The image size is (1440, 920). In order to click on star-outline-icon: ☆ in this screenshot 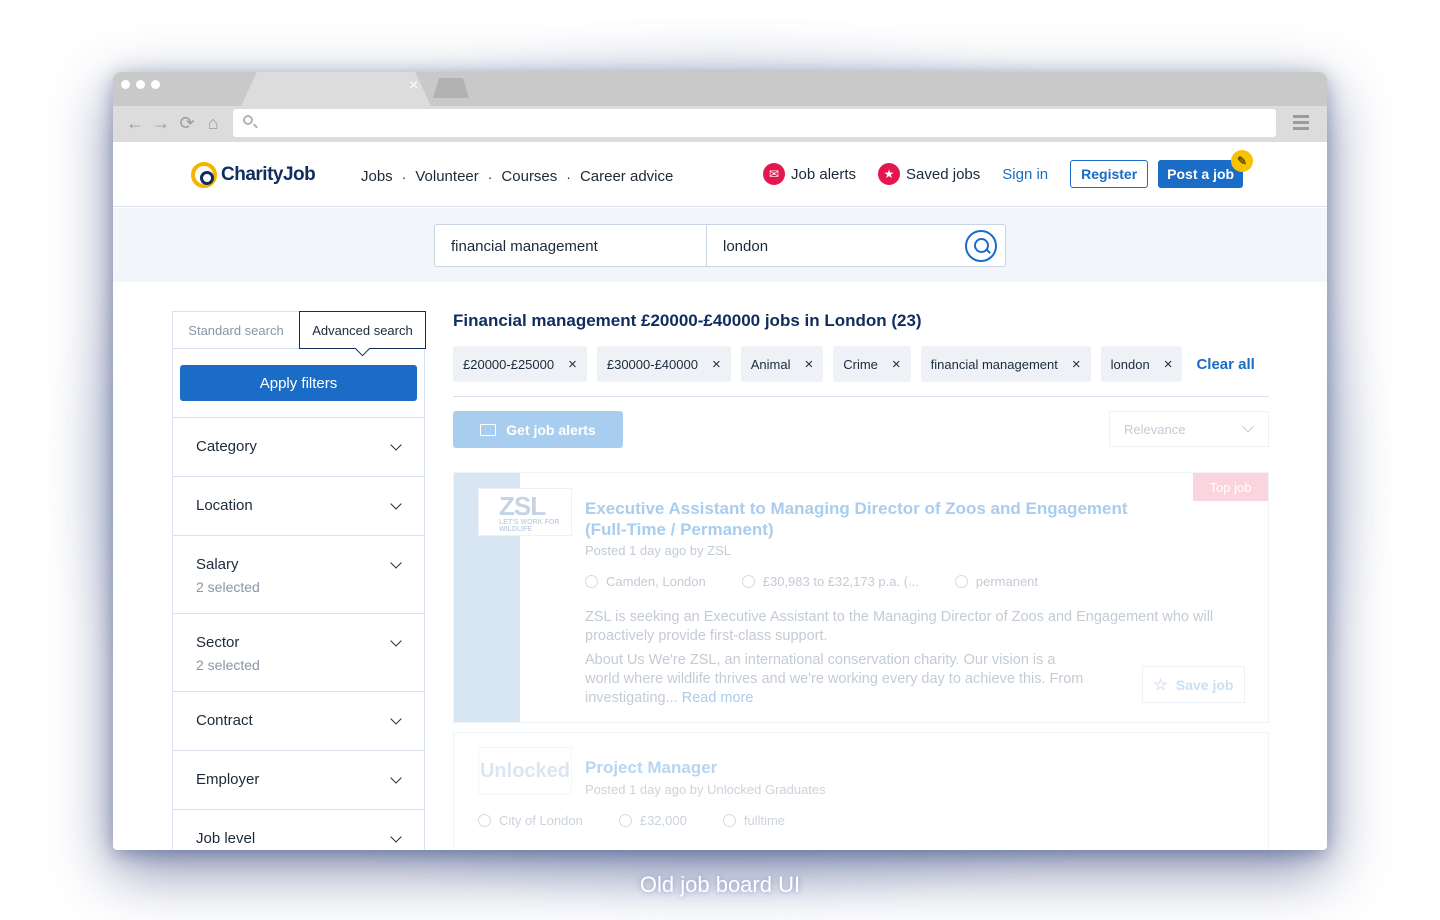, I will do `click(1160, 685)`.